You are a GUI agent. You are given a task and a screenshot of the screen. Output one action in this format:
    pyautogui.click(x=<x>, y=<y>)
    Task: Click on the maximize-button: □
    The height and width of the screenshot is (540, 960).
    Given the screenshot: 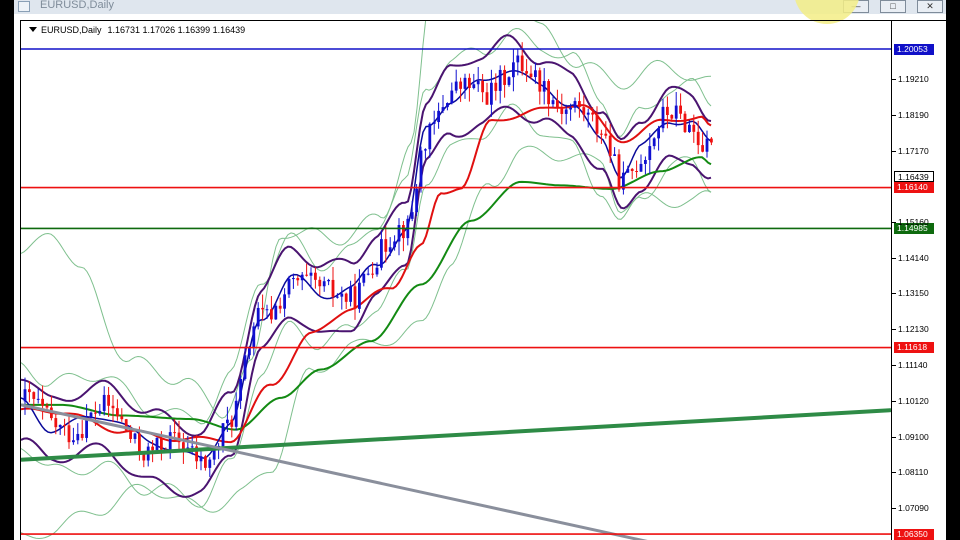 What is the action you would take?
    pyautogui.click(x=893, y=6)
    